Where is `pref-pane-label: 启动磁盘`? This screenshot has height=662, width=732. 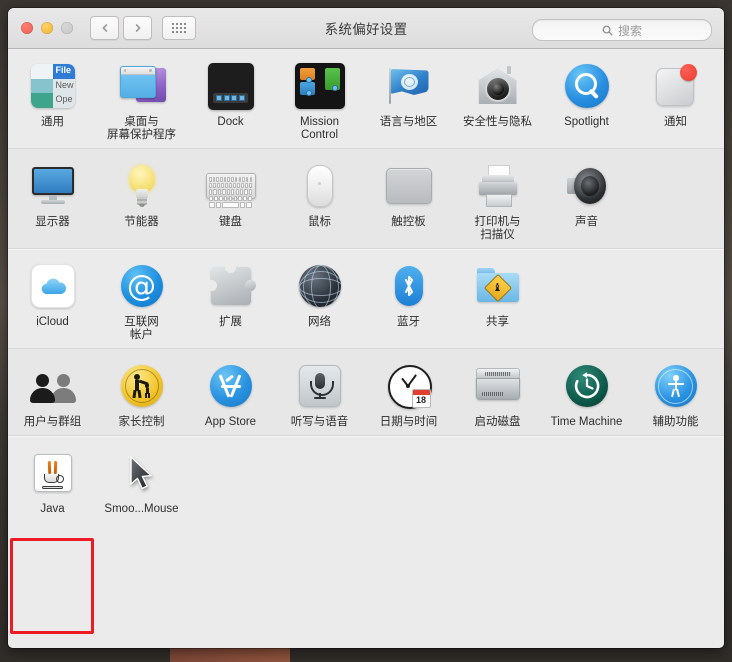 pref-pane-label: 启动磁盘 is located at coordinates (497, 422).